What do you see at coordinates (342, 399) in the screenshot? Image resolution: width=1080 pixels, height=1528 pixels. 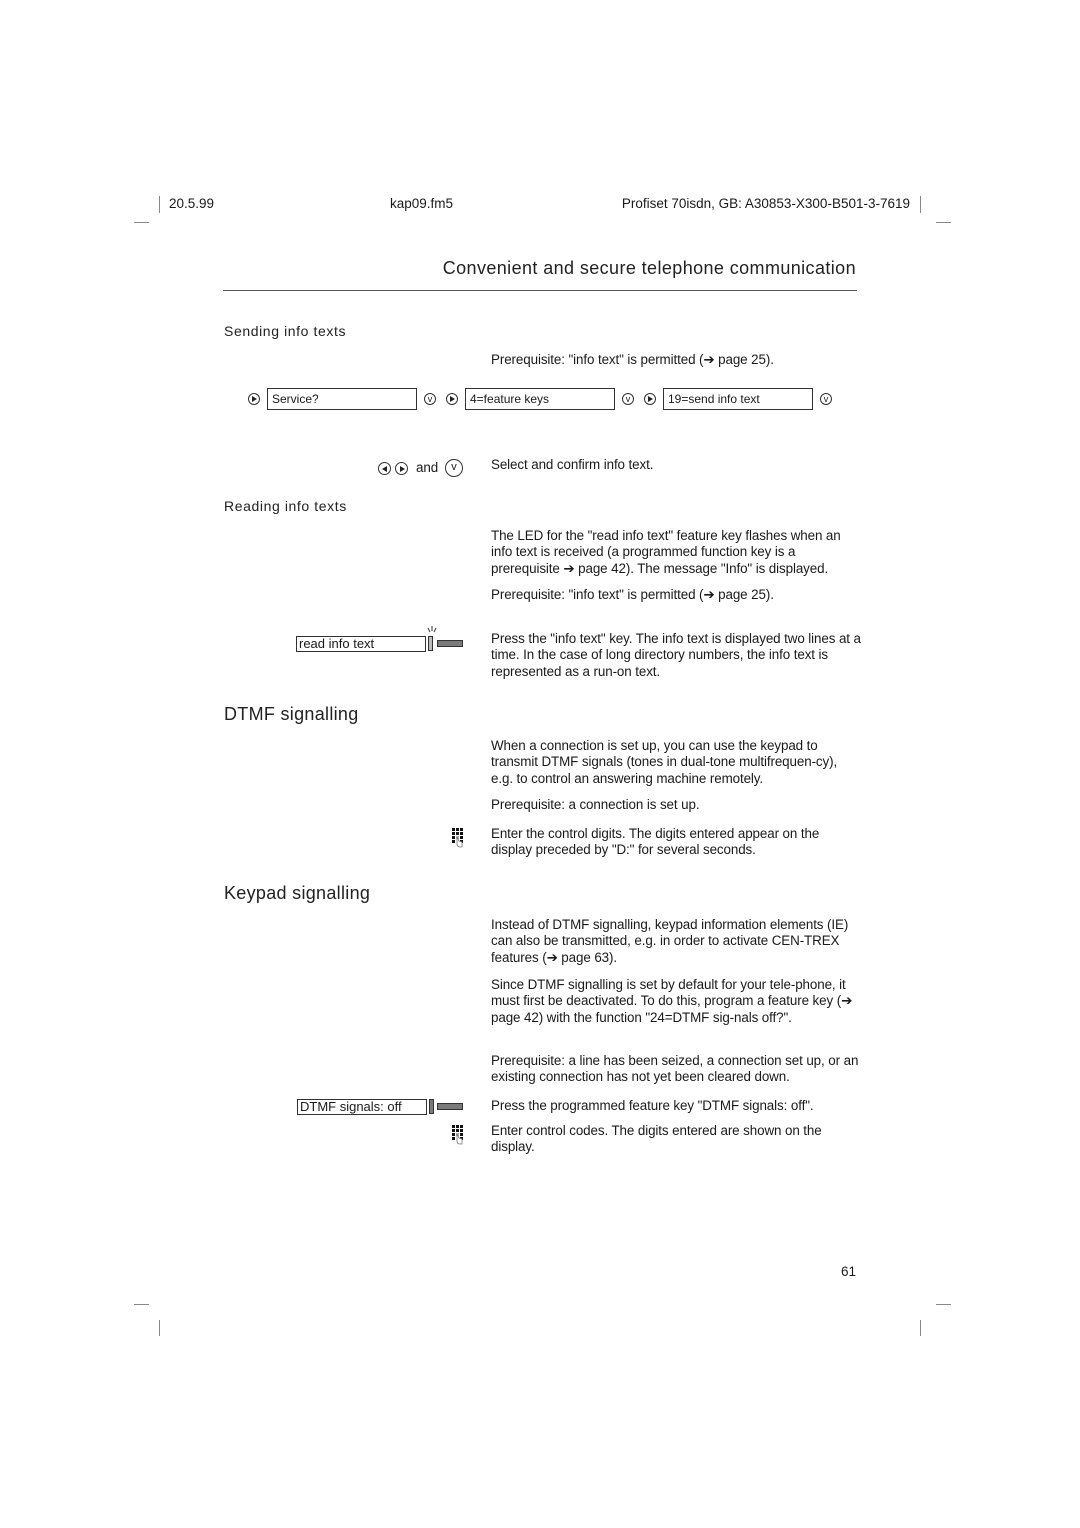 I see `display-service: Service?` at bounding box center [342, 399].